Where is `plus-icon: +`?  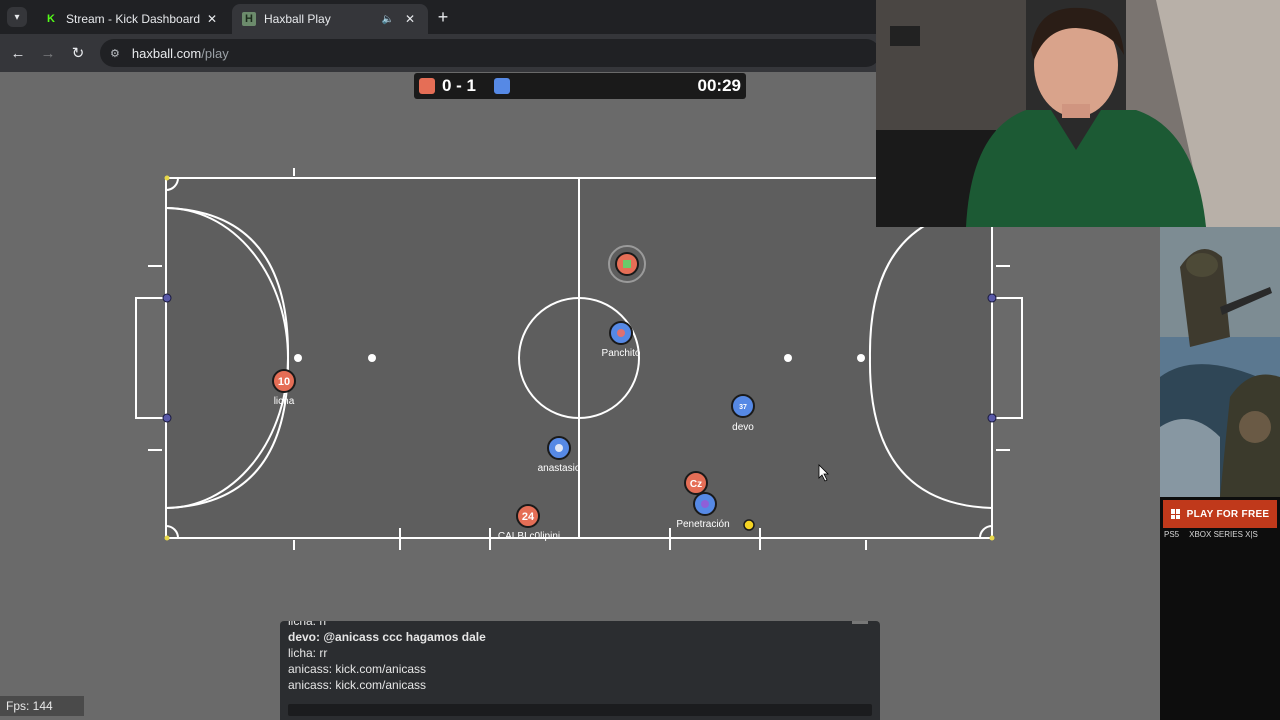 plus-icon: + is located at coordinates (443, 16).